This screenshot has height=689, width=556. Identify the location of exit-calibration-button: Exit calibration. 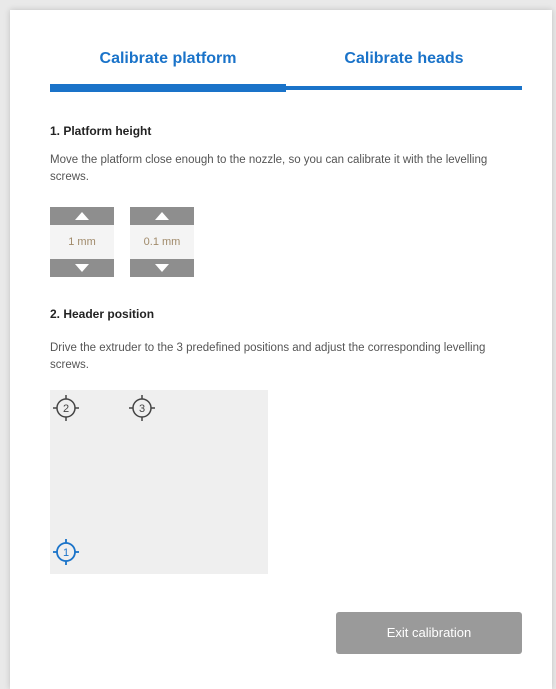
(429, 633).